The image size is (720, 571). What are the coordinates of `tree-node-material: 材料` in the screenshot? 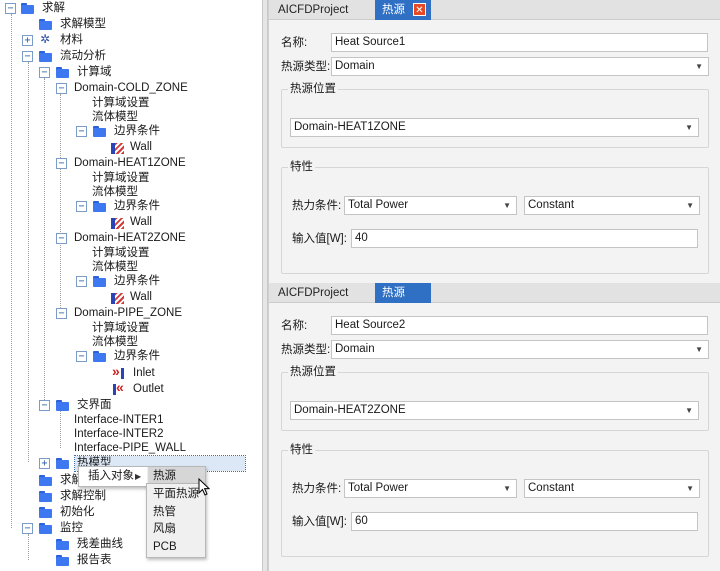 It's located at (61, 40).